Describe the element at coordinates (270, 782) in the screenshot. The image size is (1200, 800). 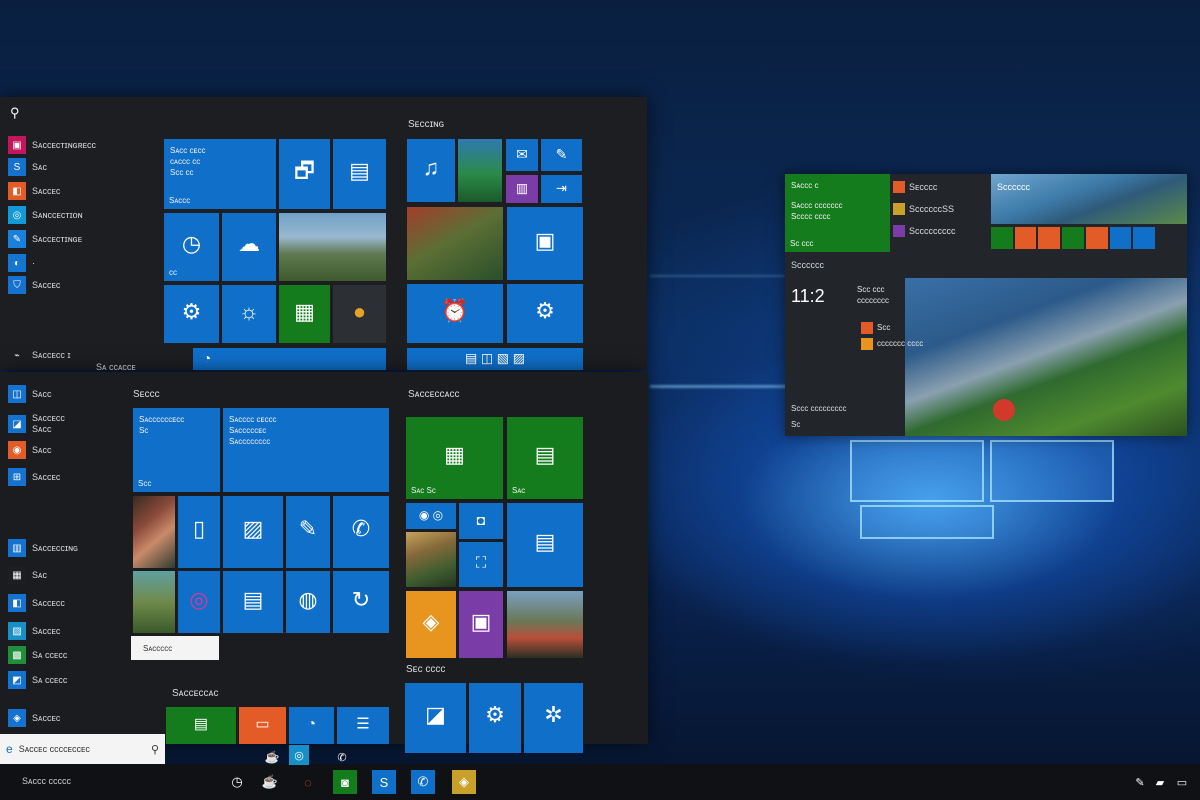
I see `cup-icon: ☕` at that location.